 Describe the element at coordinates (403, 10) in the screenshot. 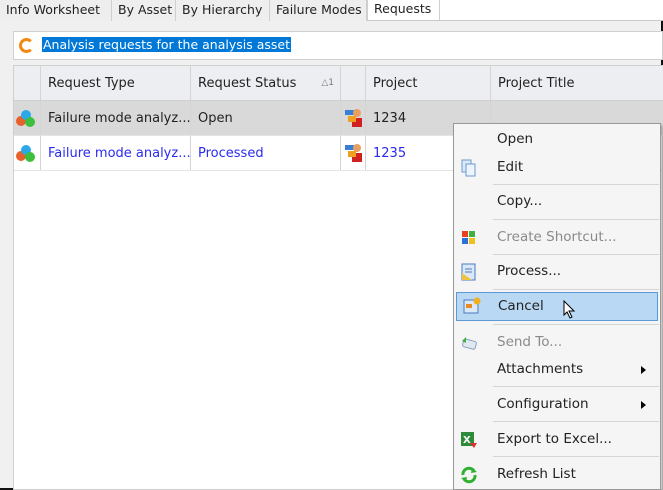

I see `tab-requests: Requests` at that location.